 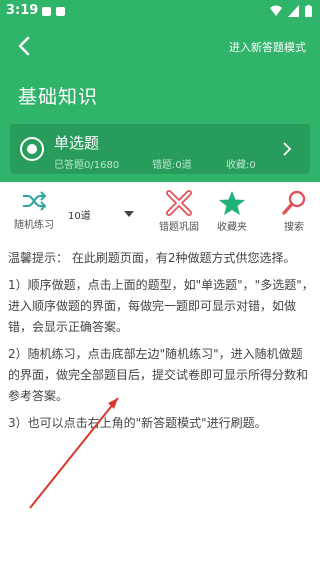 What do you see at coordinates (74, 453) in the screenshot?
I see `annotation-arrow-icon` at bounding box center [74, 453].